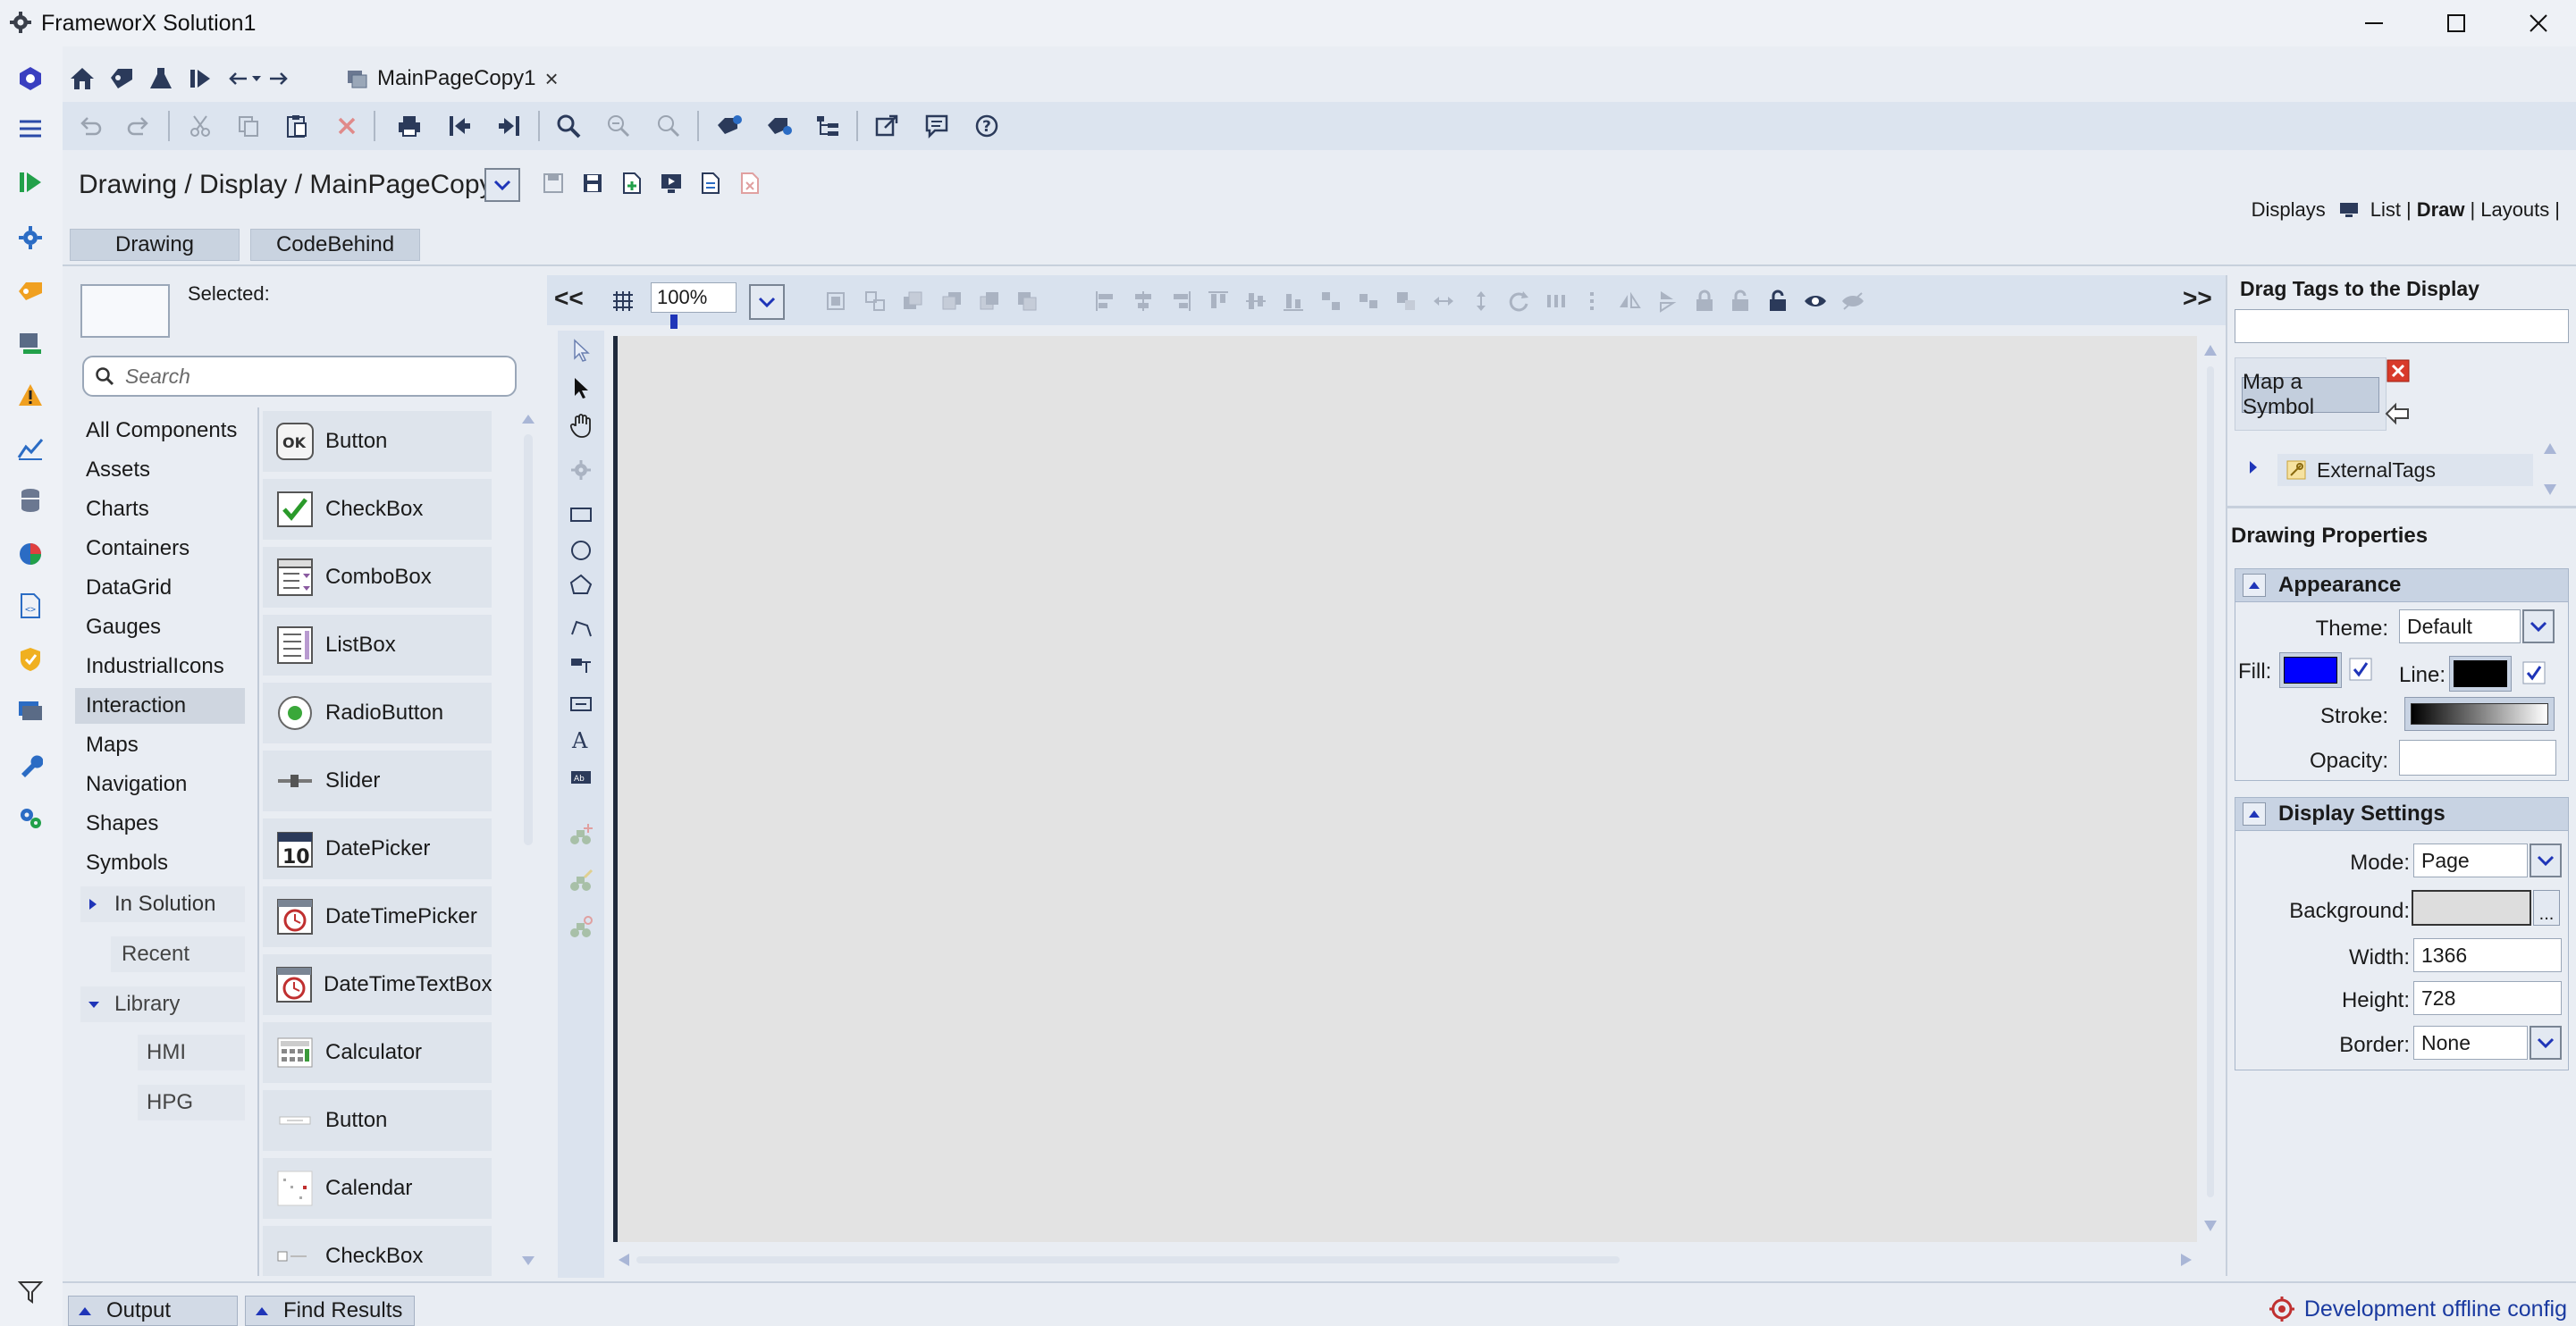 The width and height of the screenshot is (2576, 1326). Describe the element at coordinates (82, 79) in the screenshot. I see `home-icon` at that location.